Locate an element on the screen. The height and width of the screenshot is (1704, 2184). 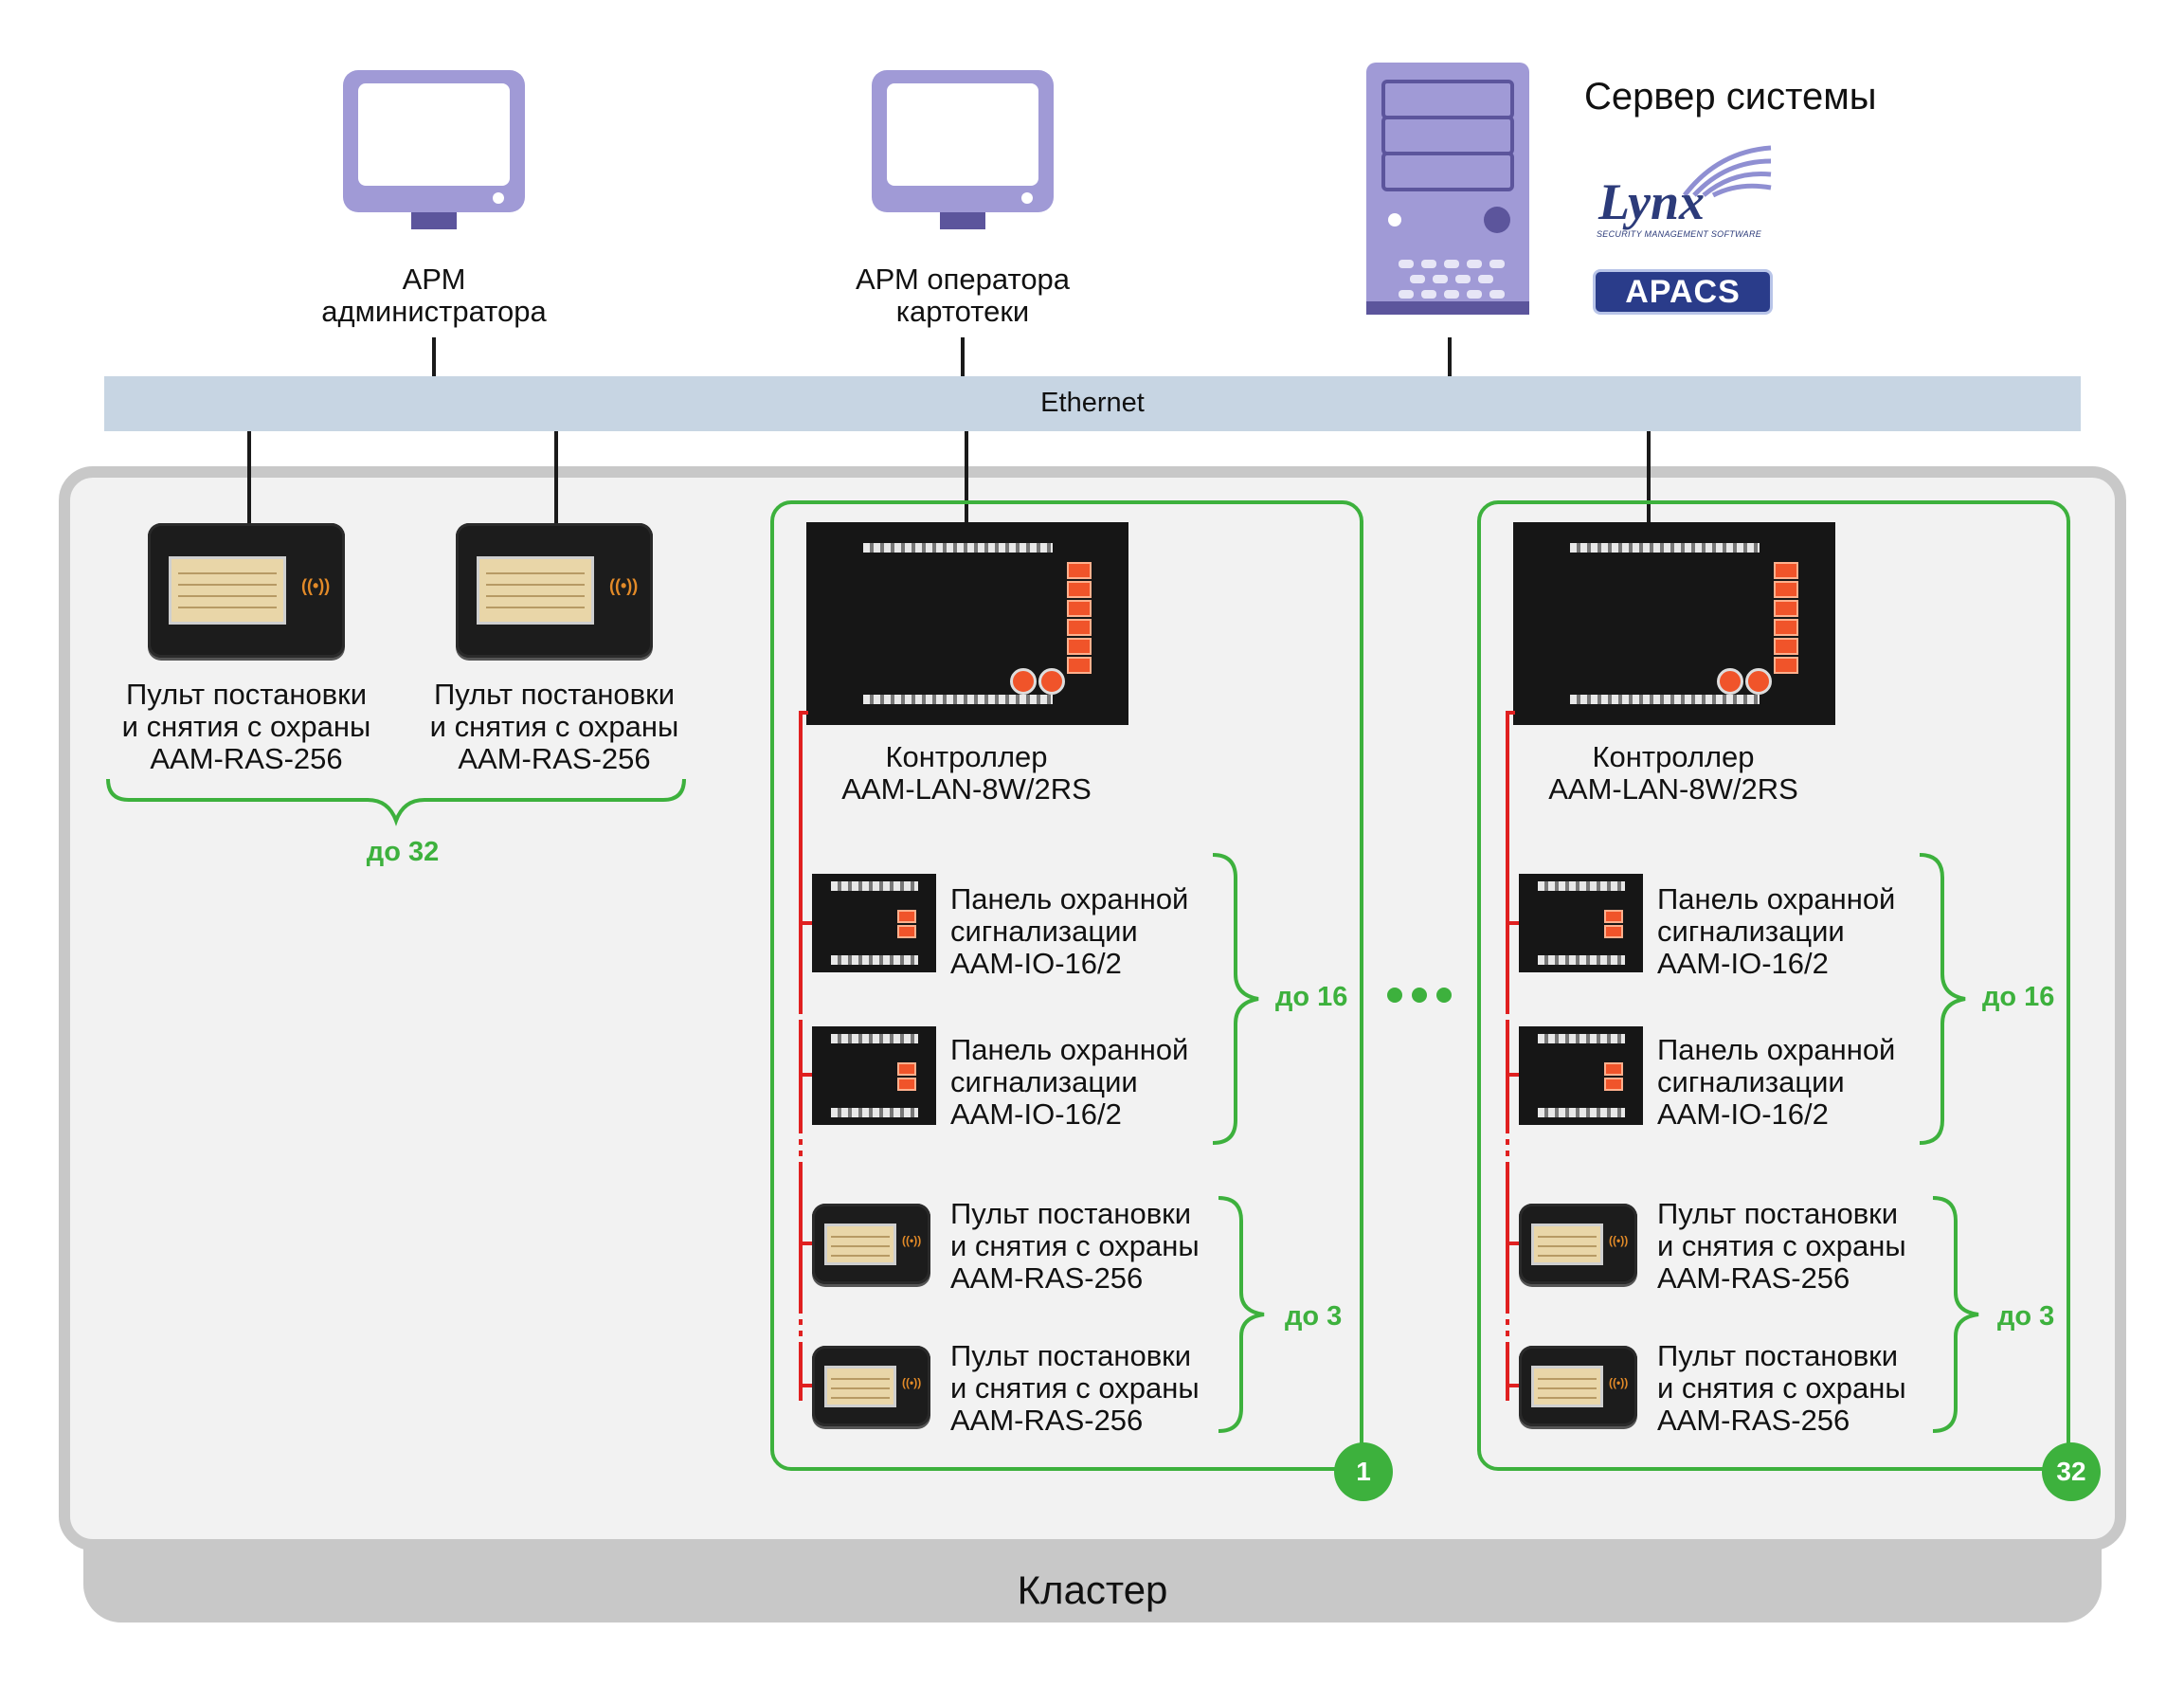
bracket-standalone is located at coordinates (396, 802).